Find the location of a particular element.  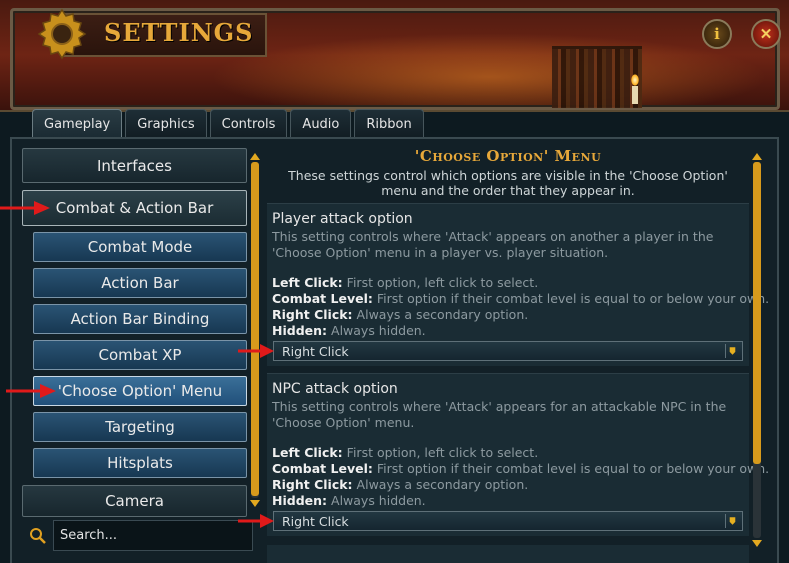

next-setting-card-partial is located at coordinates (508, 554).